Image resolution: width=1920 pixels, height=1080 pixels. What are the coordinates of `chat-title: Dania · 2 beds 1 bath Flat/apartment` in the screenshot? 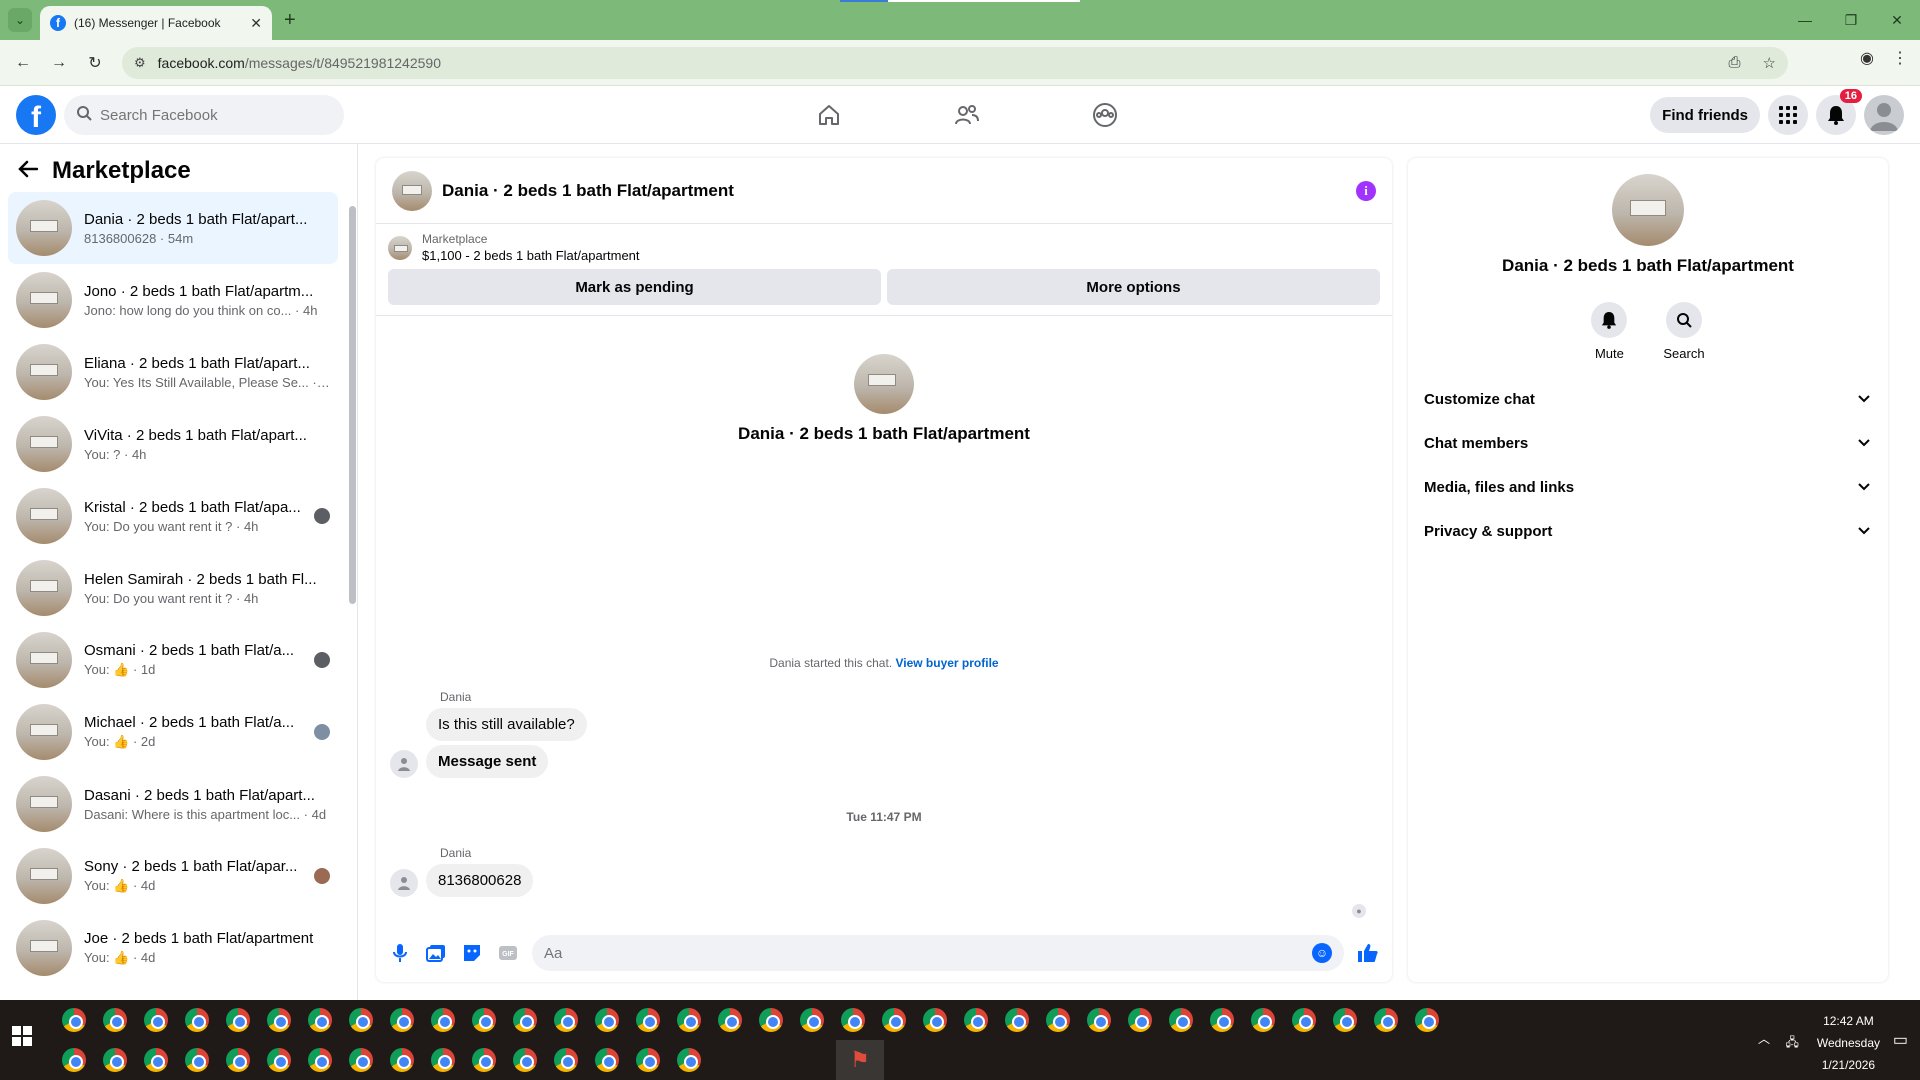 It's located at (588, 191).